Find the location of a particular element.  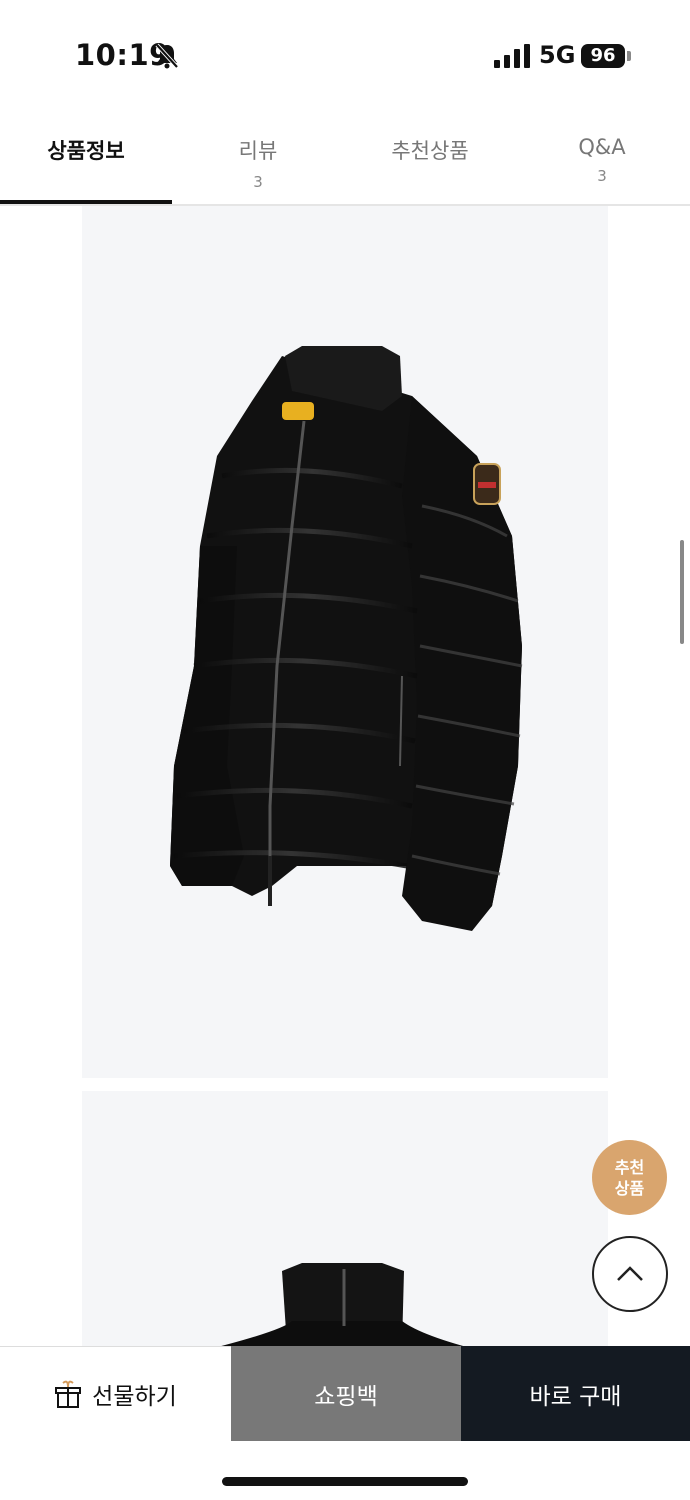

tab-product-info: 상품정보 is located at coordinates (86, 157).